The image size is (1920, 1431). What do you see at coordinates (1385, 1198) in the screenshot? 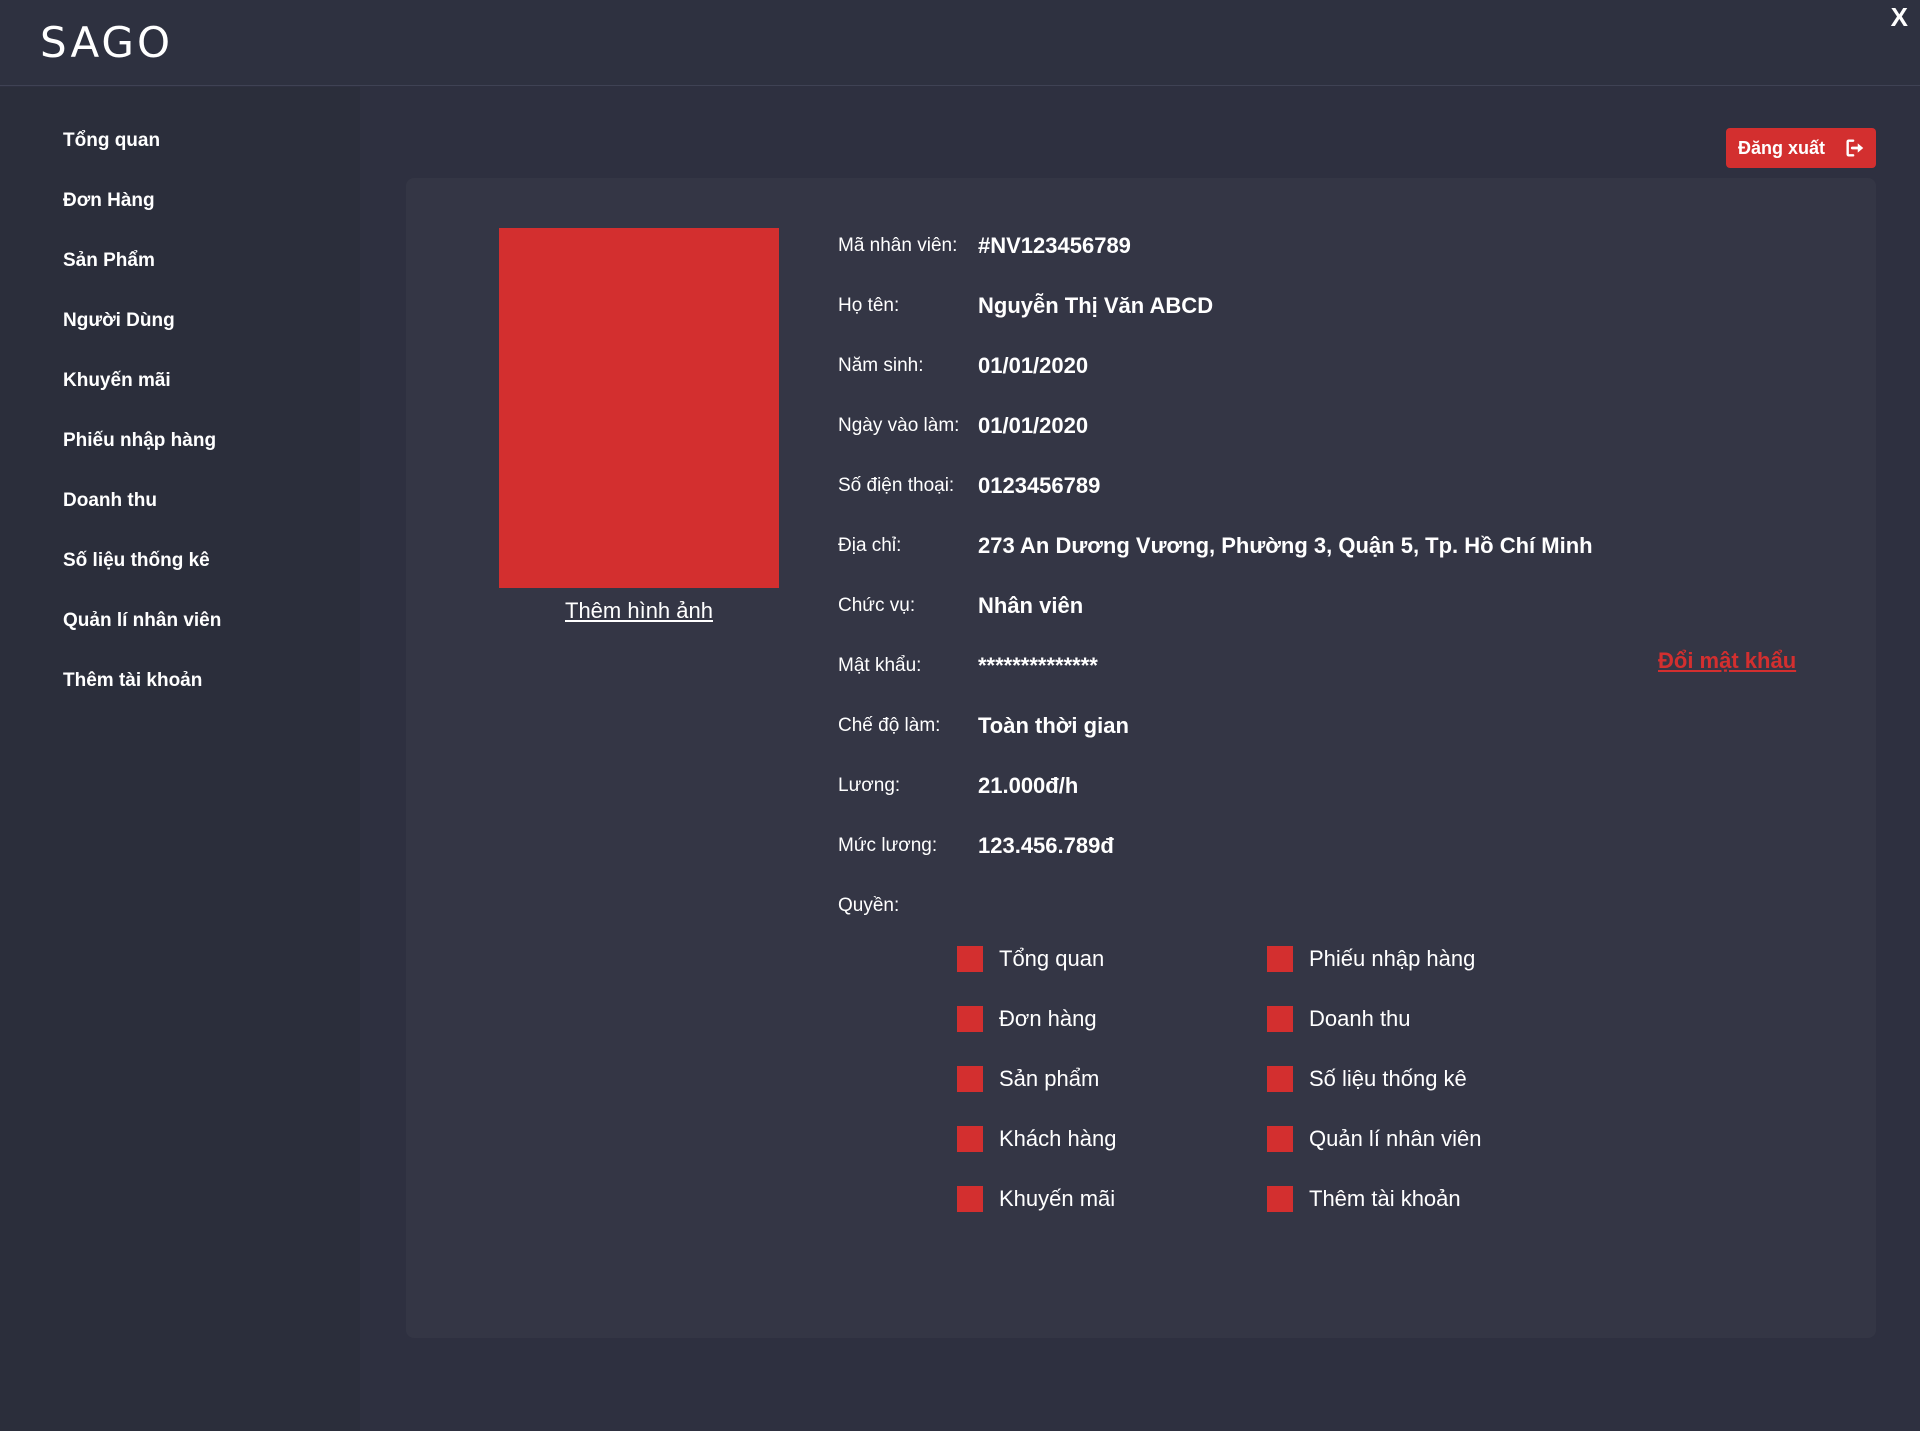
I see `permission-label: Thêm tài khoản` at bounding box center [1385, 1198].